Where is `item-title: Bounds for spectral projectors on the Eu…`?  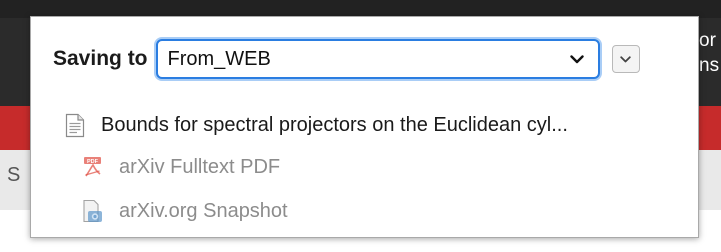 item-title: Bounds for spectral projectors on the Eu… is located at coordinates (334, 124).